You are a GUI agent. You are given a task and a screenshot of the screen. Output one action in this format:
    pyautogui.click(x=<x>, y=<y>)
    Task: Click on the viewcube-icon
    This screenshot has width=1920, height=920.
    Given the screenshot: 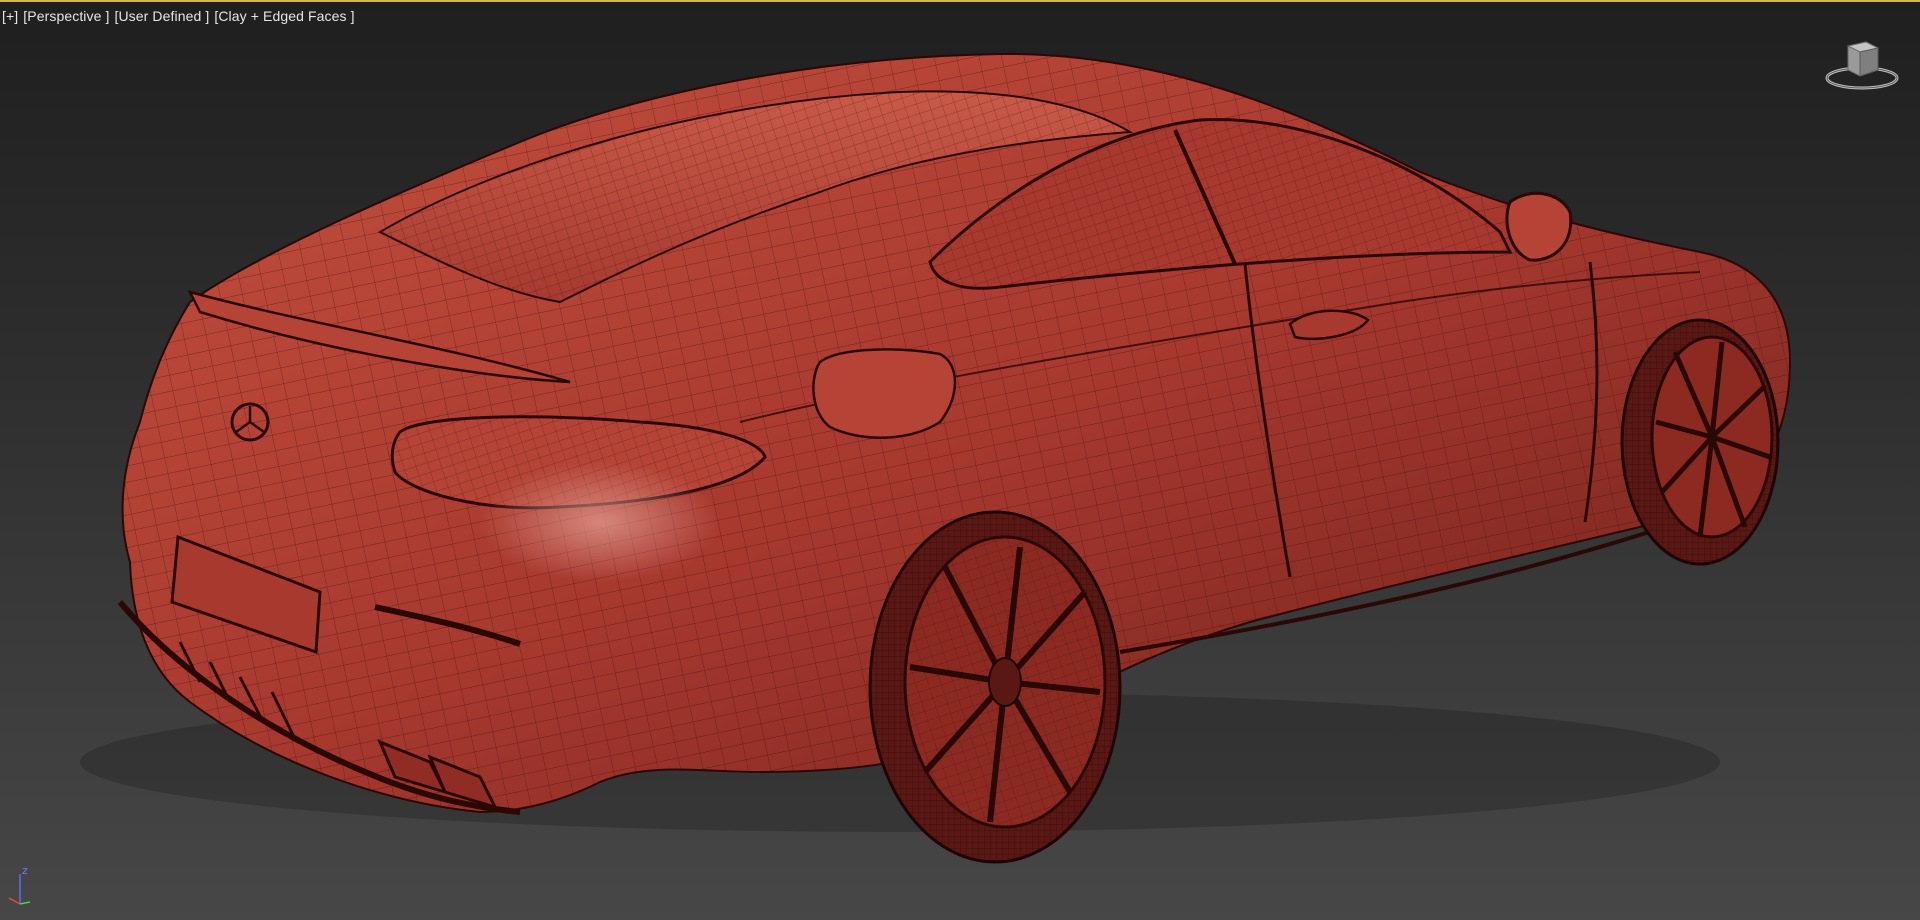 What is the action you would take?
    pyautogui.click(x=1862, y=64)
    